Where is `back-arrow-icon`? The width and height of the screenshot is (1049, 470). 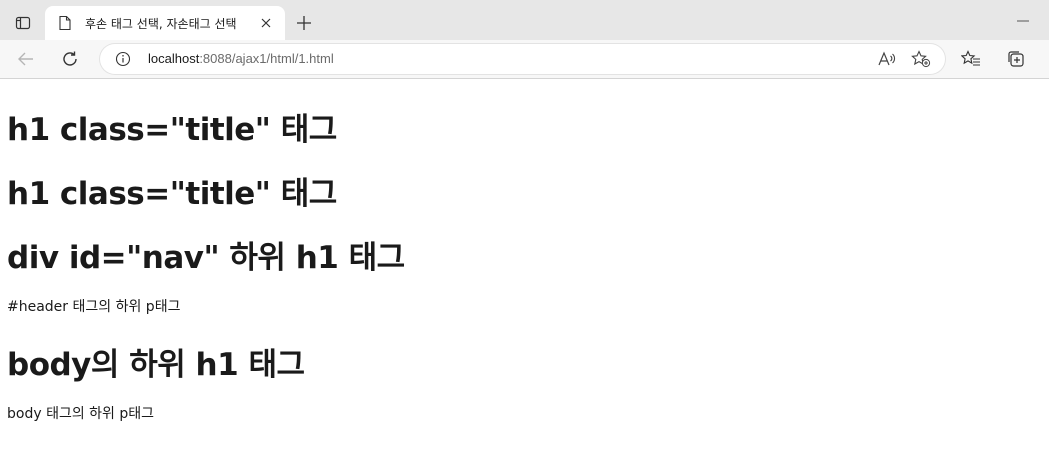 back-arrow-icon is located at coordinates (26, 59).